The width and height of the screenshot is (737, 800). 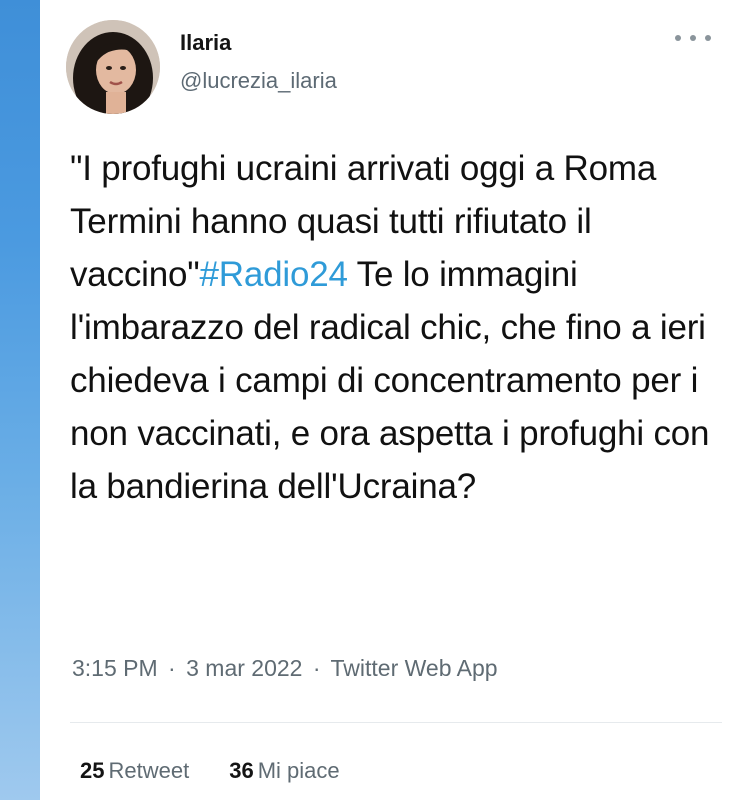 I want to click on user-handle: @lucrezia_ilaria, so click(x=258, y=81).